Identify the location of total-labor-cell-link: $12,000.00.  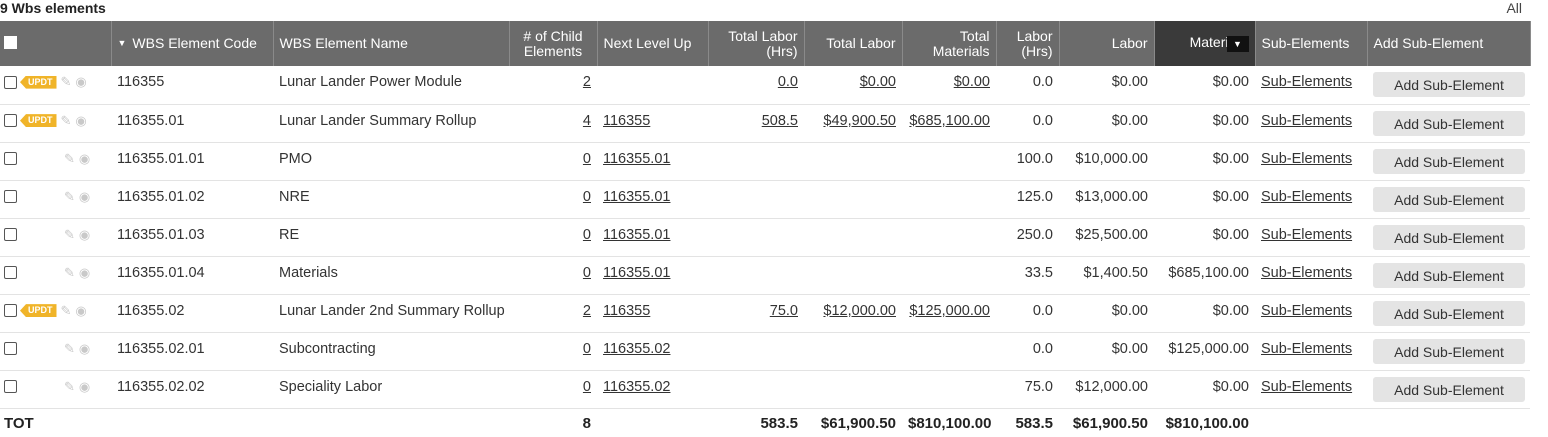
(859, 311).